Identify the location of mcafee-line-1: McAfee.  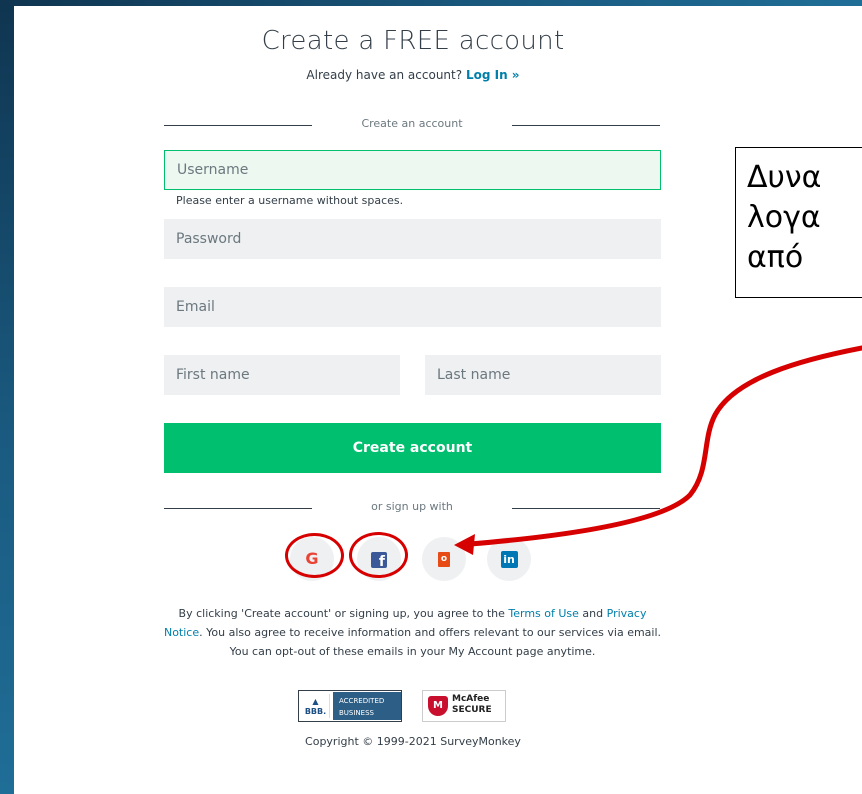
(471, 699).